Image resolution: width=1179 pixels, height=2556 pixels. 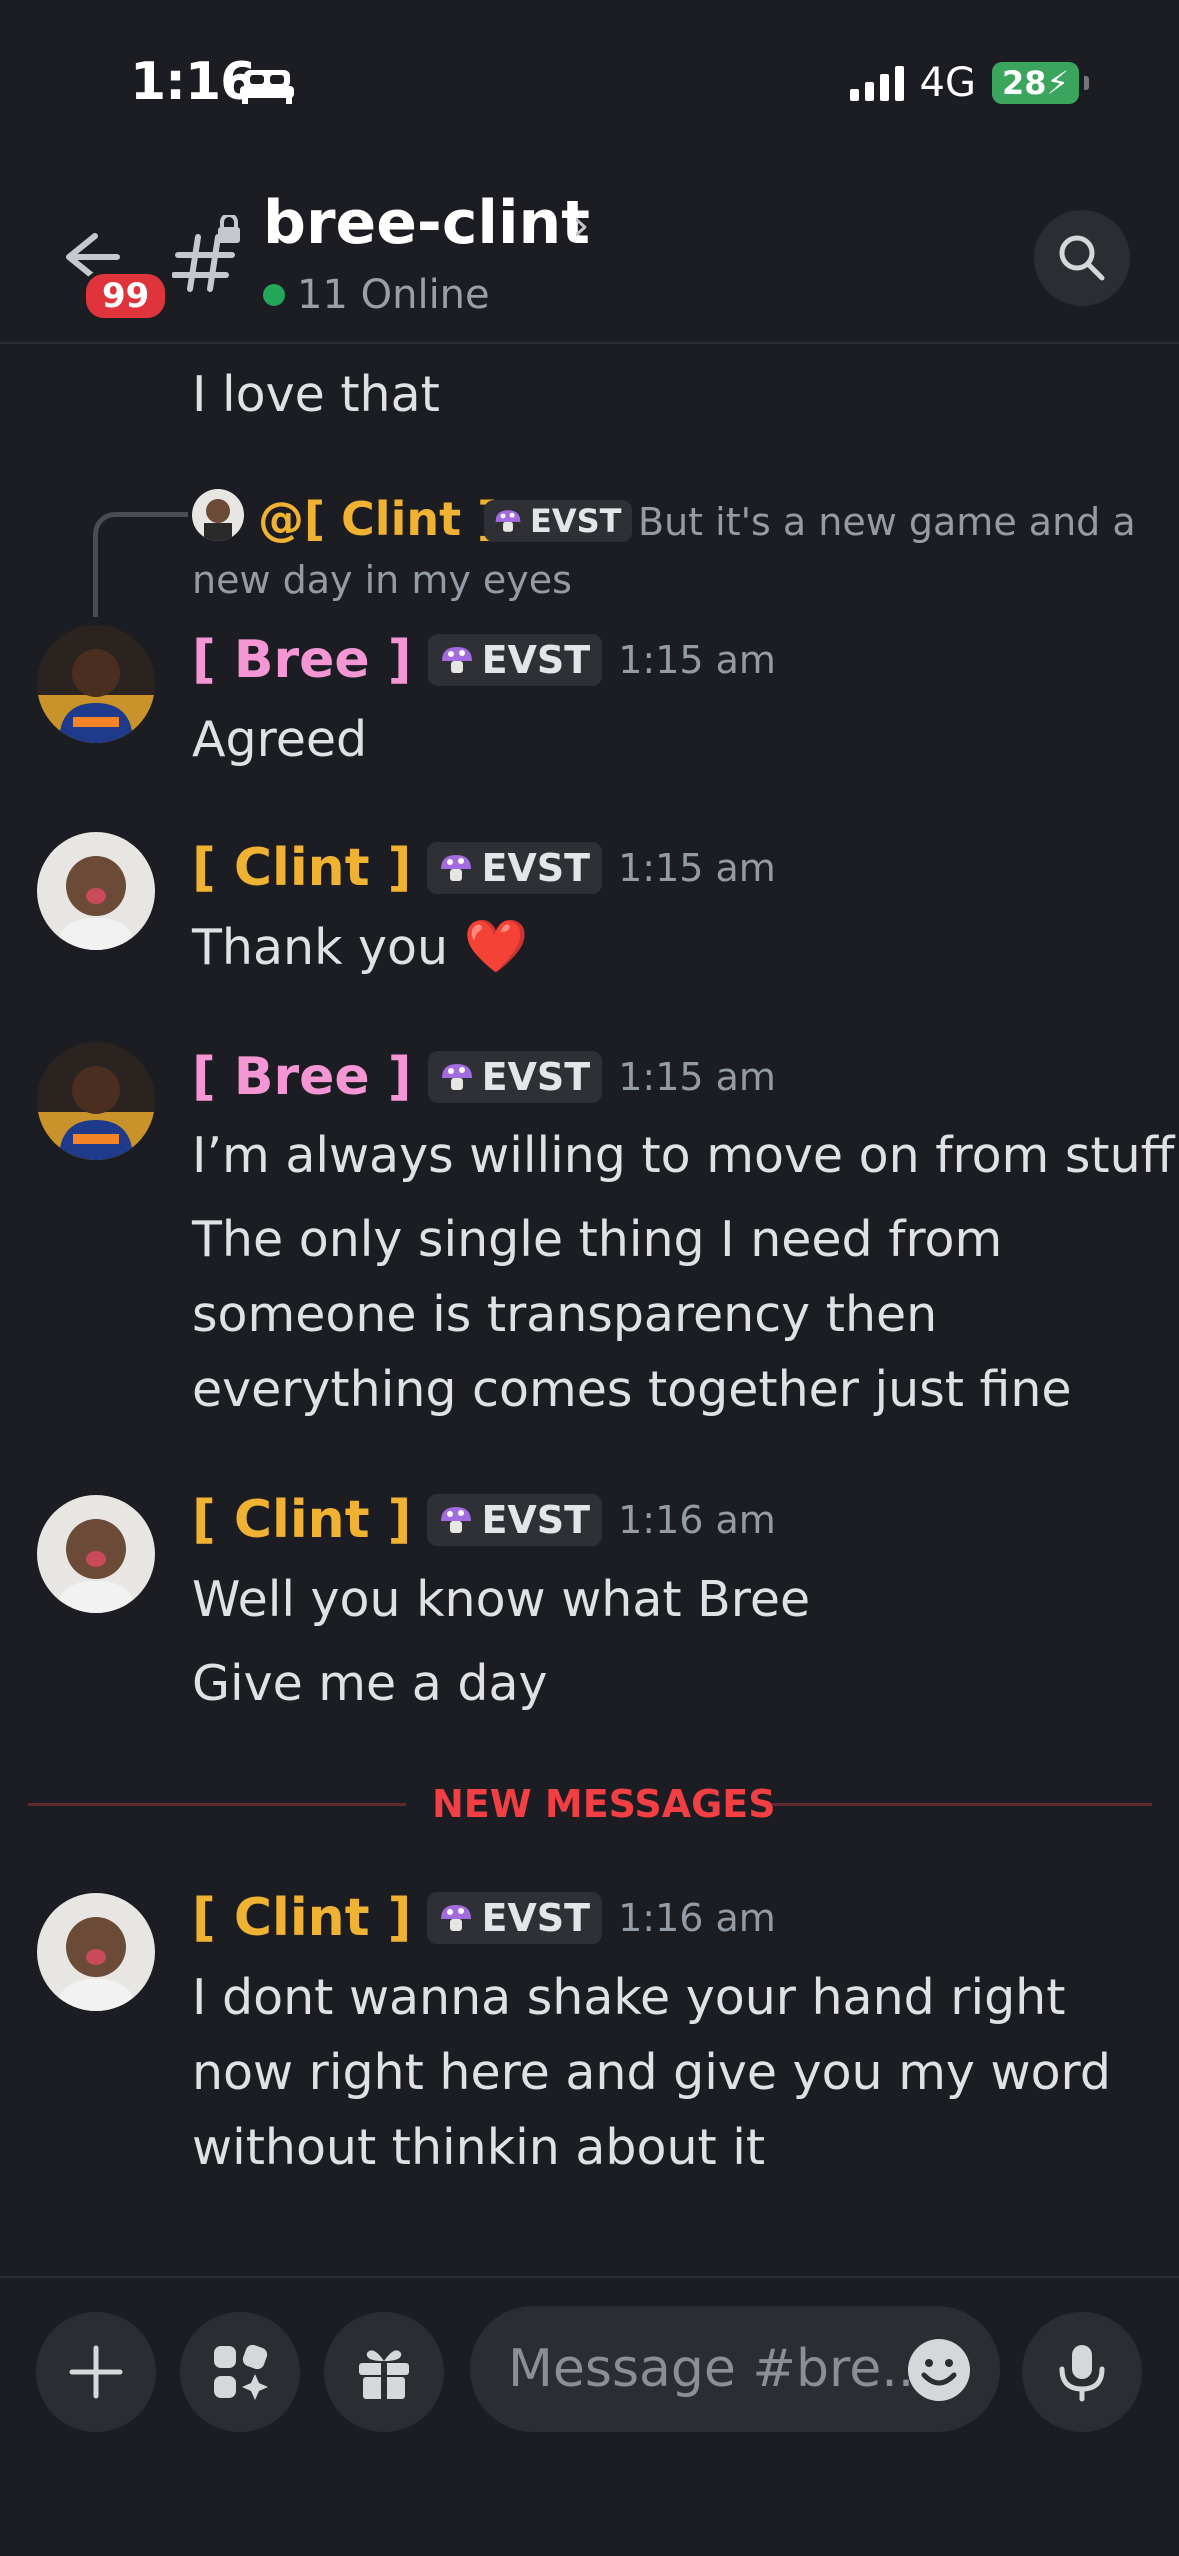 I want to click on voice-message-button, so click(x=1082, y=2372).